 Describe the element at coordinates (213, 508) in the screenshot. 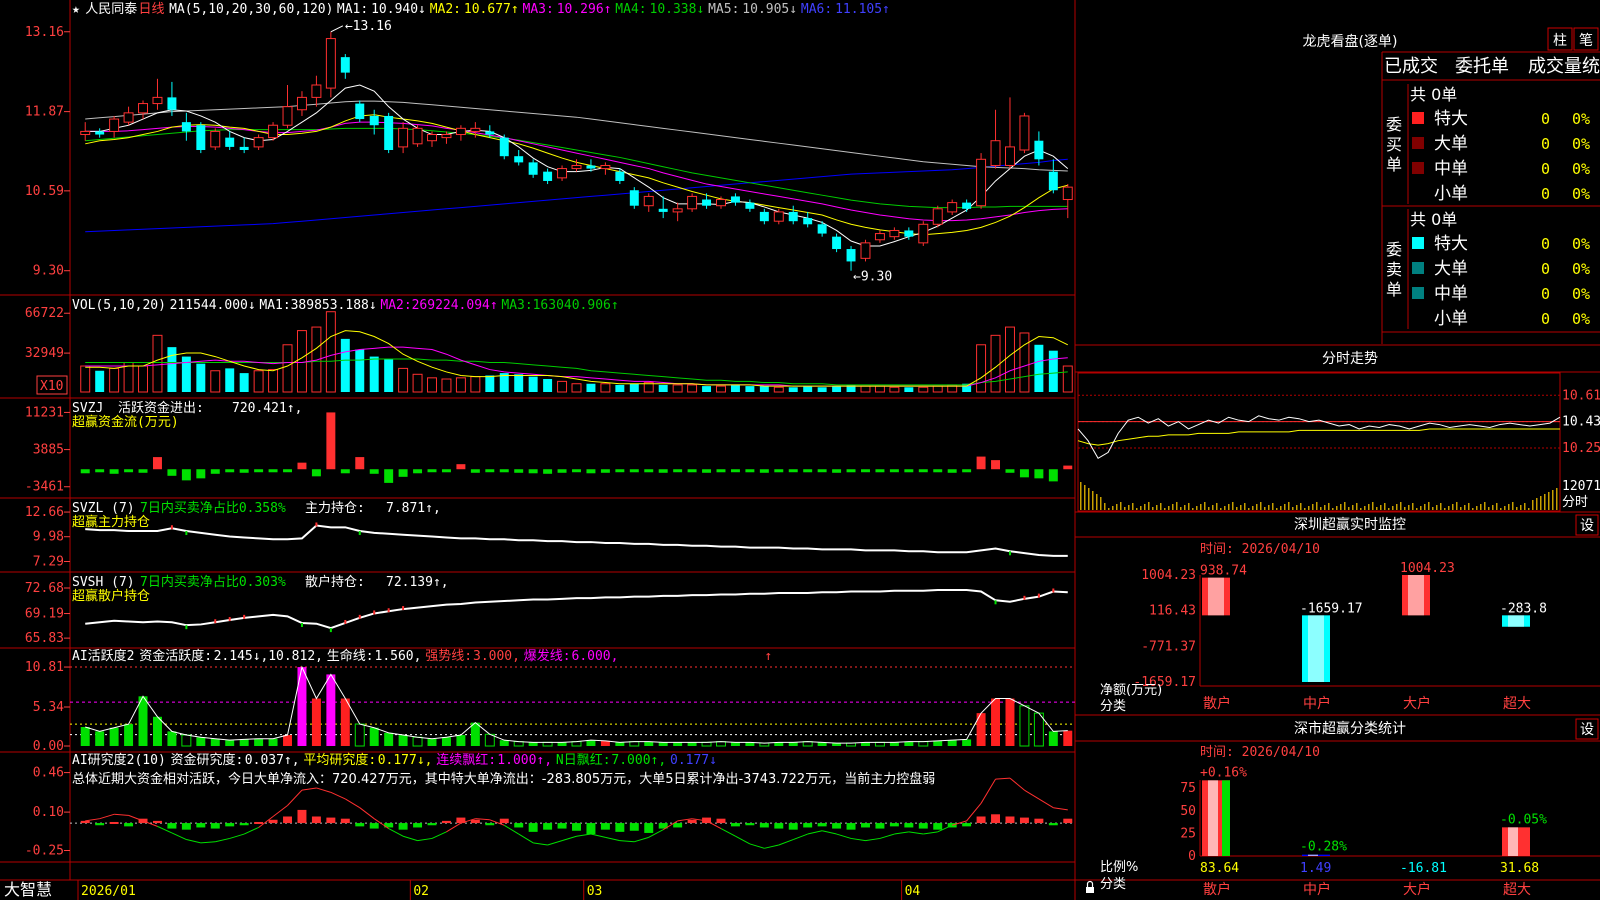

I see `svzl-text: 7日内买卖净占比0.358%` at that location.